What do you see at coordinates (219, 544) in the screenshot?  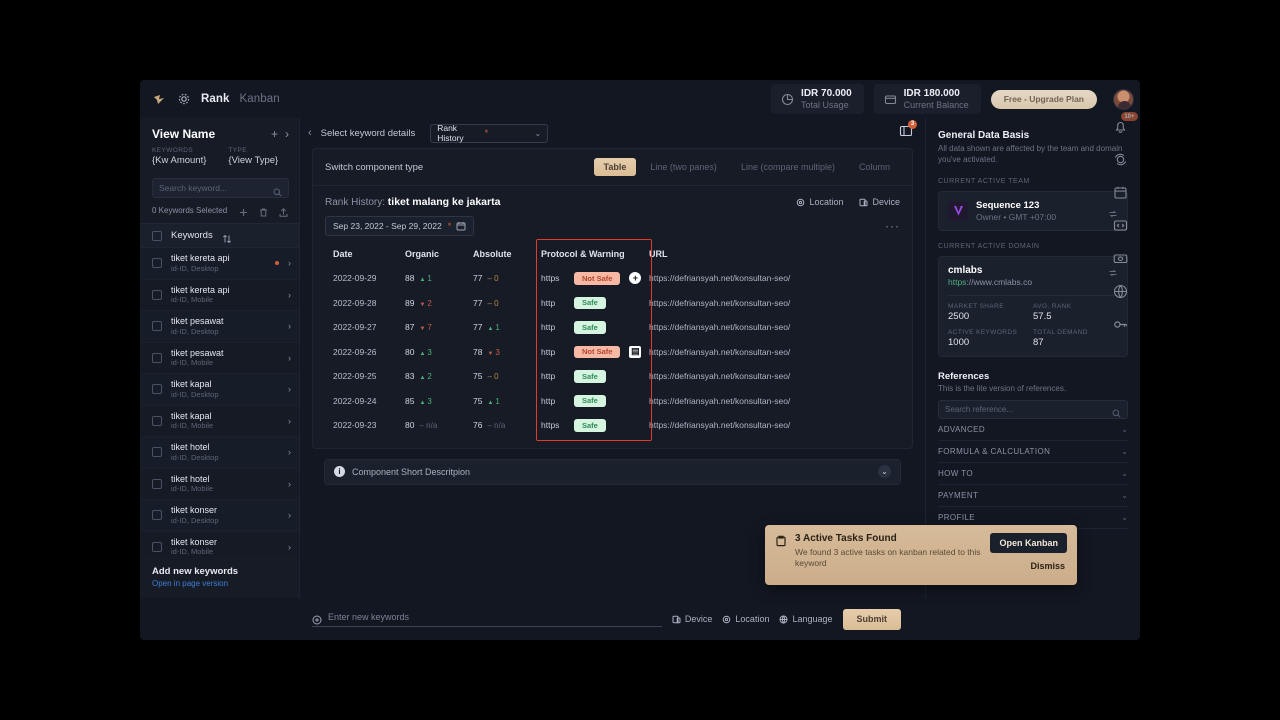 I see `keyword-list-item: tiket konser id-ID, Mobile ›` at bounding box center [219, 544].